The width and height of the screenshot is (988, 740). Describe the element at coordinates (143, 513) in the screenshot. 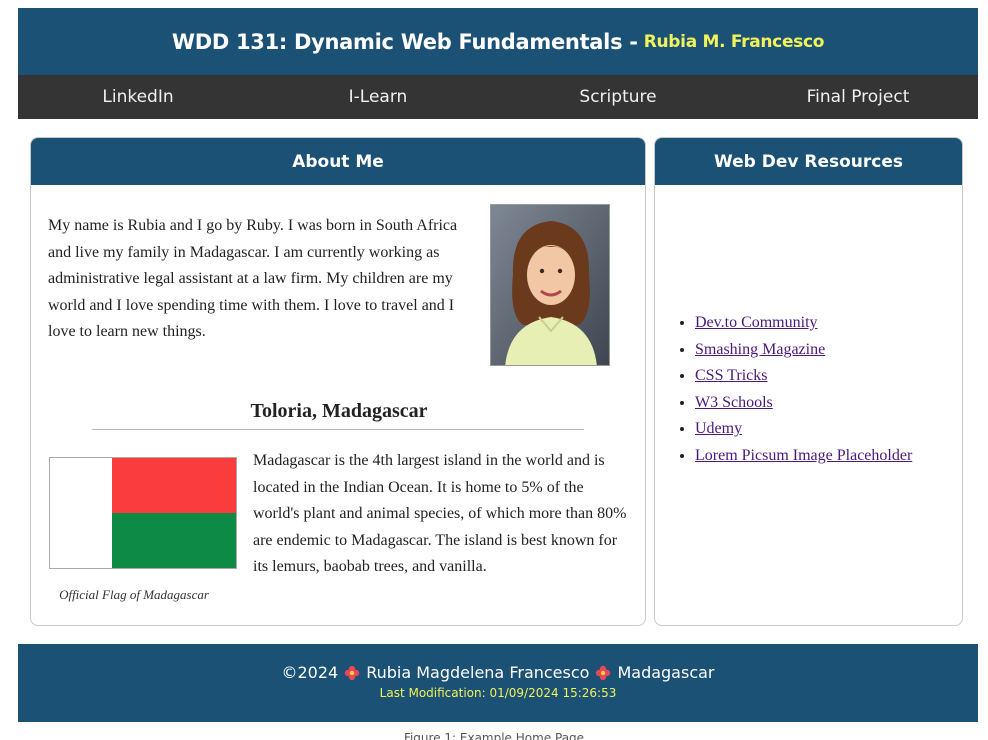

I see `madagascar-flag` at that location.